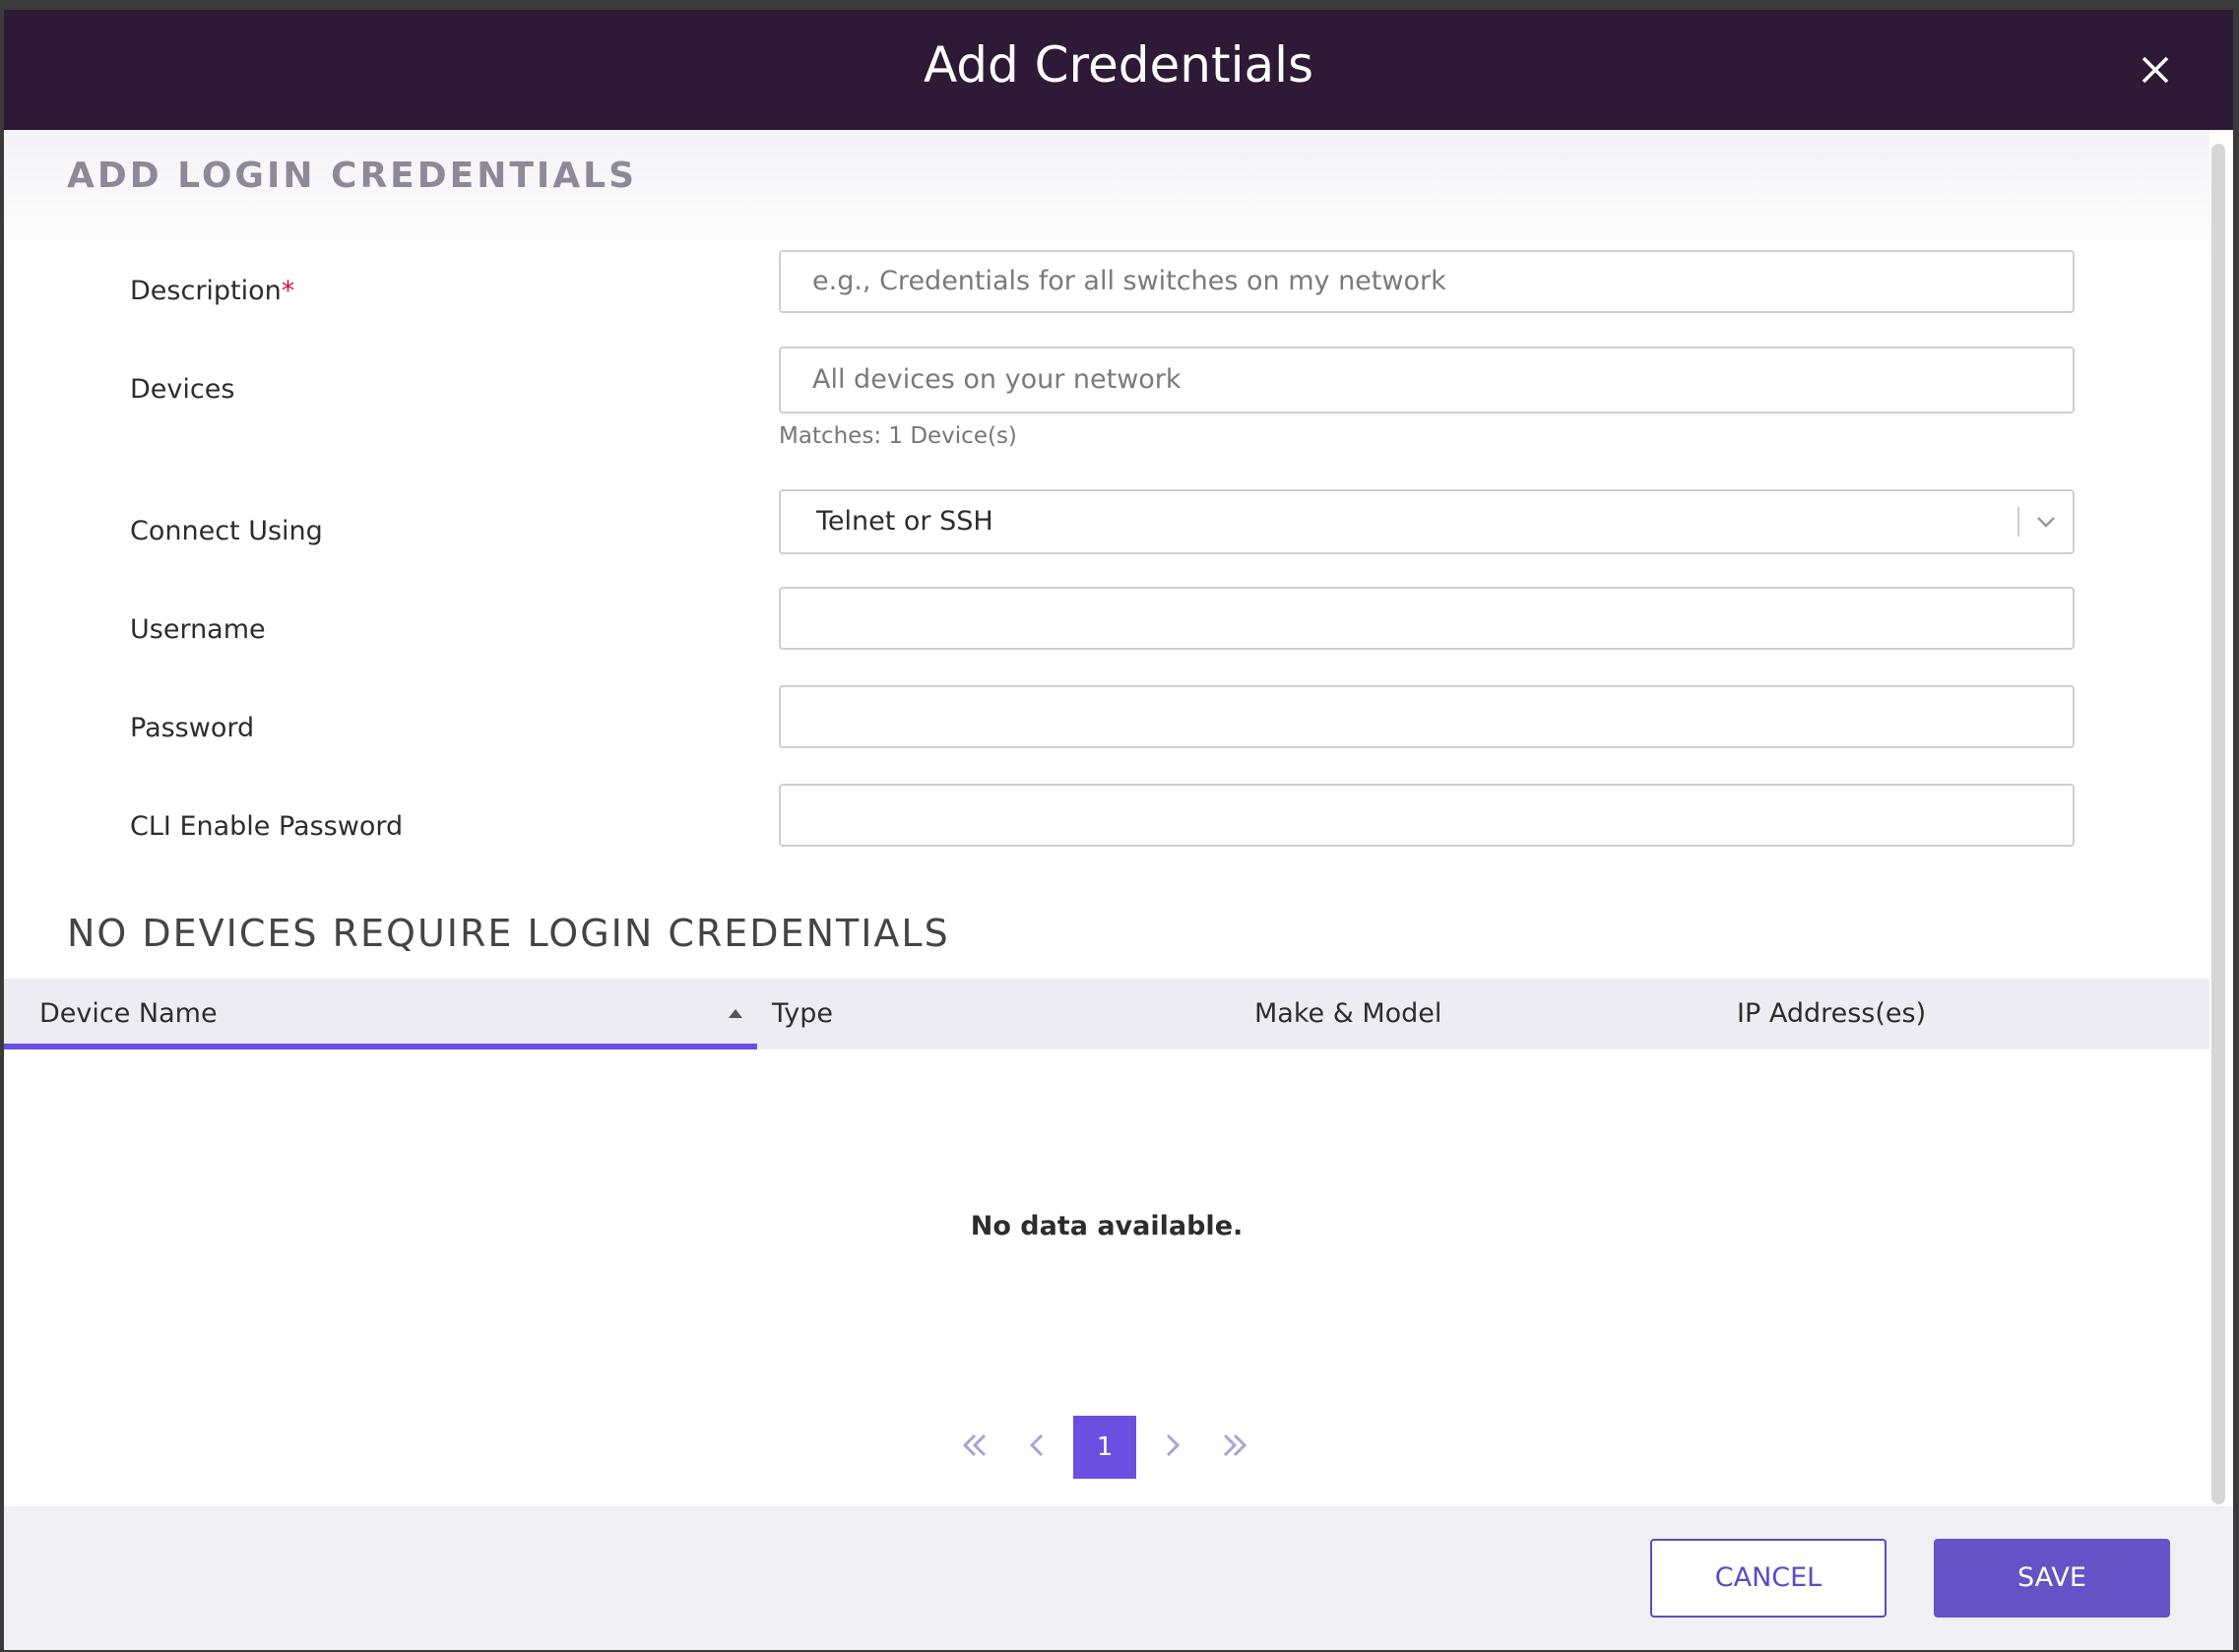 The image size is (2239, 1652). Describe the element at coordinates (267, 827) in the screenshot. I see `cli-enable-password-label: CLI Enable Password` at that location.